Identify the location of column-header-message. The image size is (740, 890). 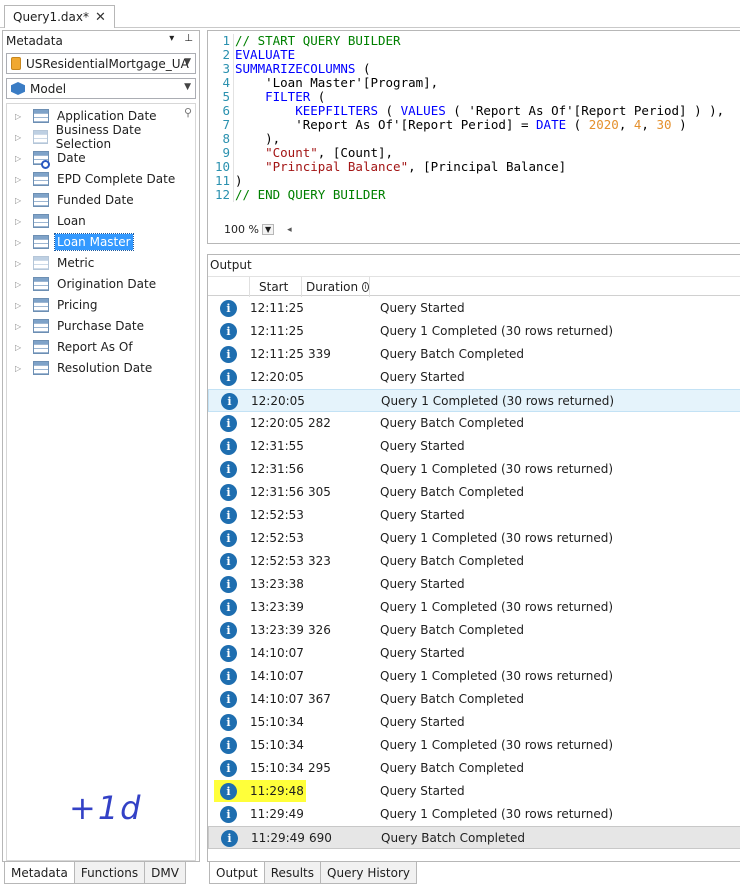
(555, 287).